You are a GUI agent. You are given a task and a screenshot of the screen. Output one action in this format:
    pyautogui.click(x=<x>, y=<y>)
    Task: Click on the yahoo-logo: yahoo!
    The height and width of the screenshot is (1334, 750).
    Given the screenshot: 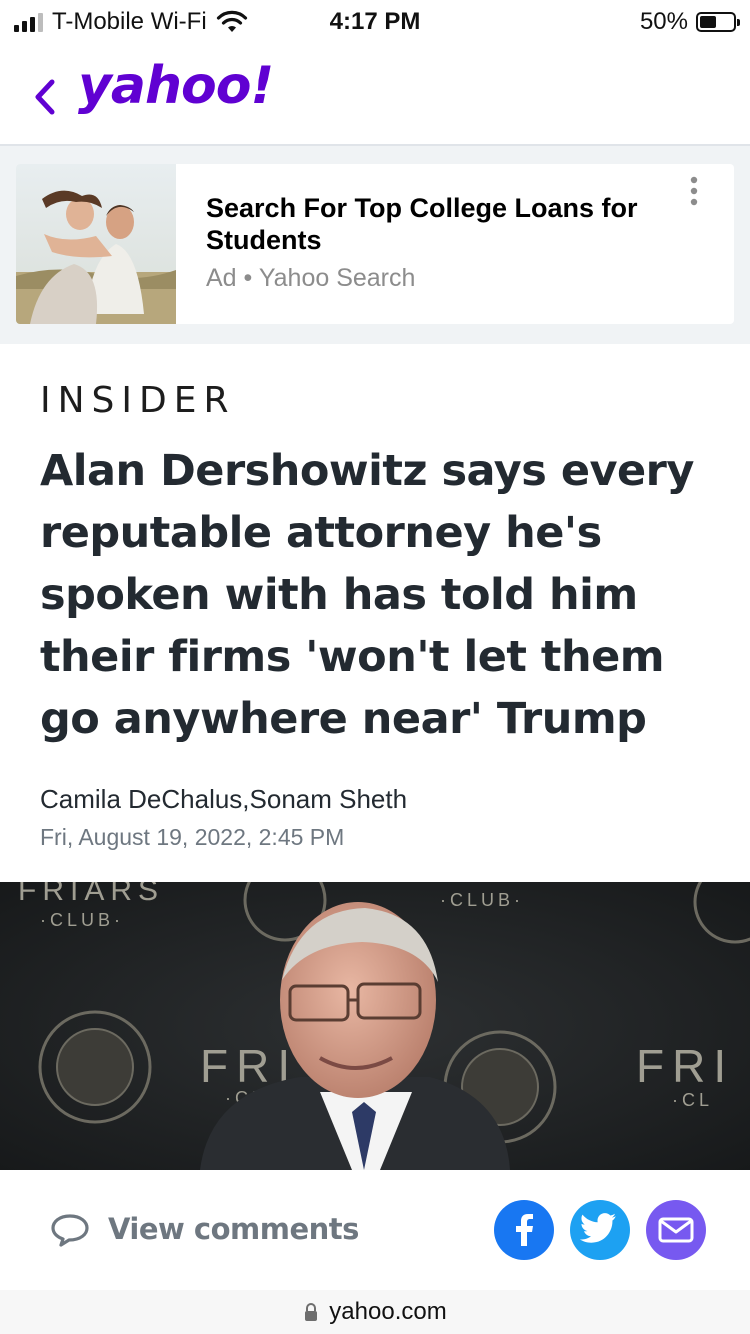 What is the action you would take?
    pyautogui.click(x=176, y=86)
    